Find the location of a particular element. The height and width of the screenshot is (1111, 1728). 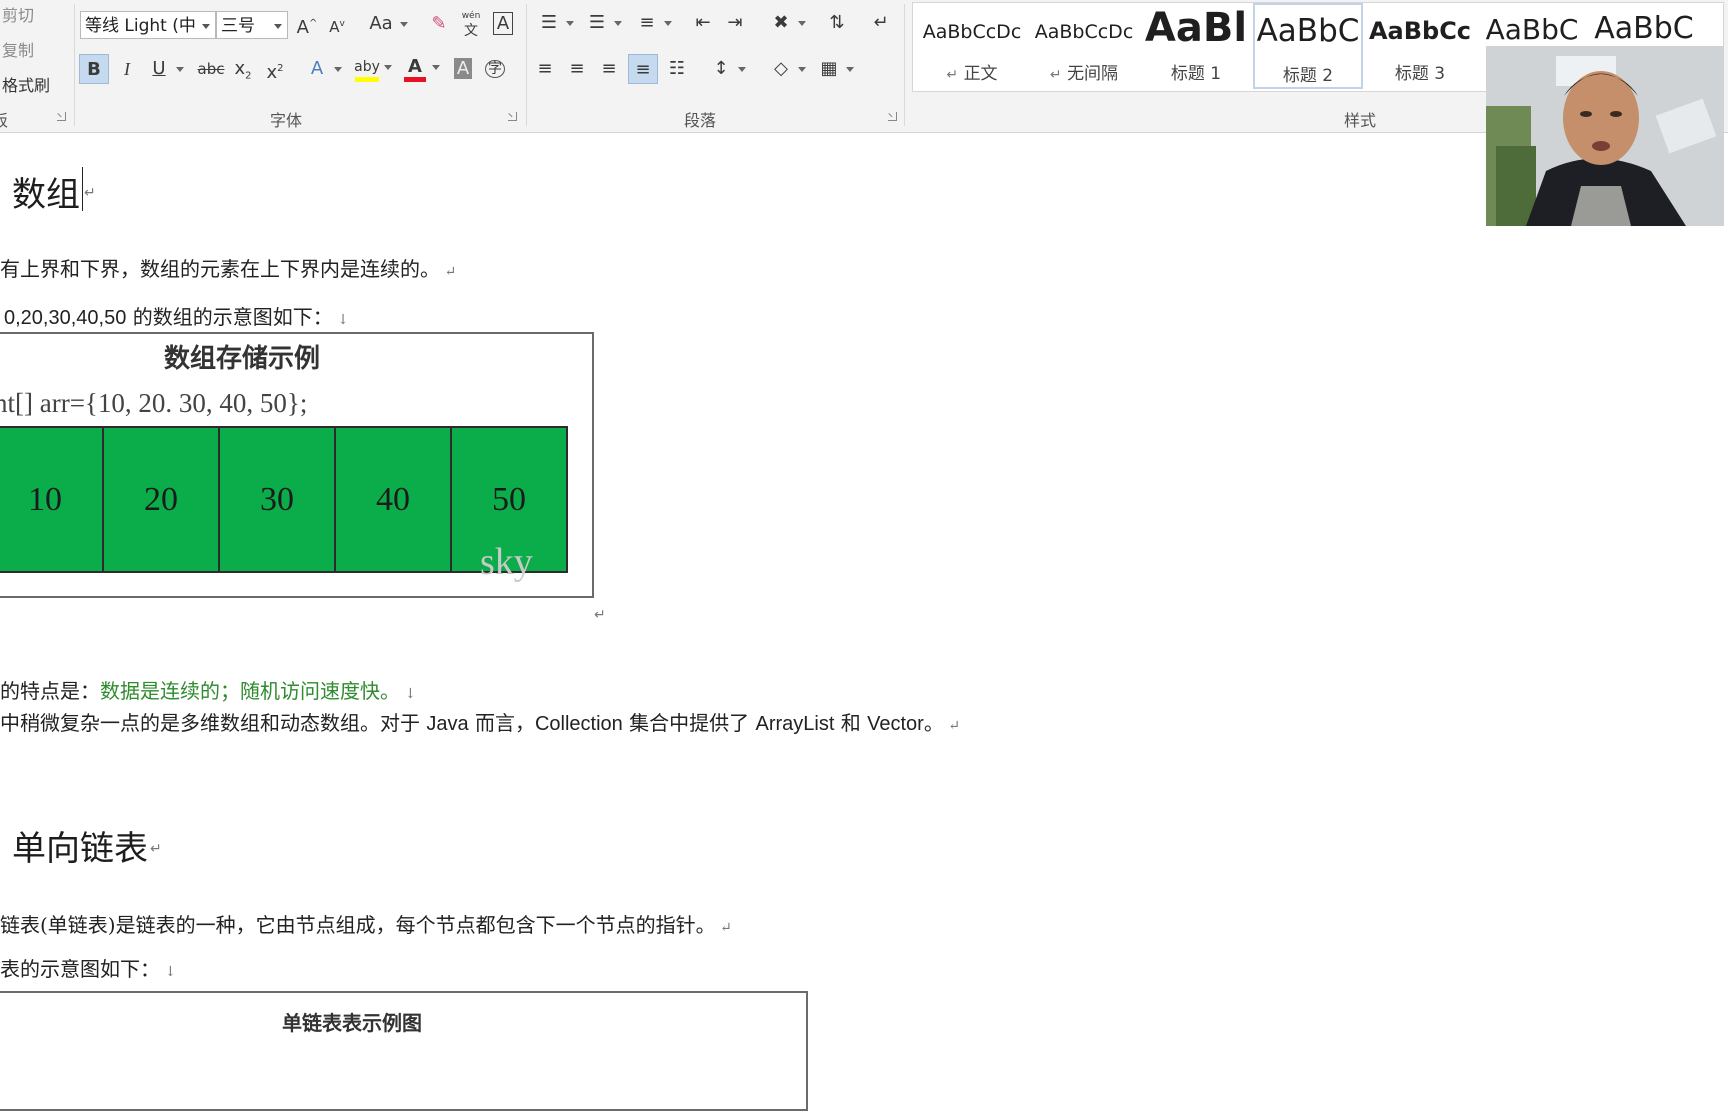

line-spacing-button: ↕ is located at coordinates (726, 69).